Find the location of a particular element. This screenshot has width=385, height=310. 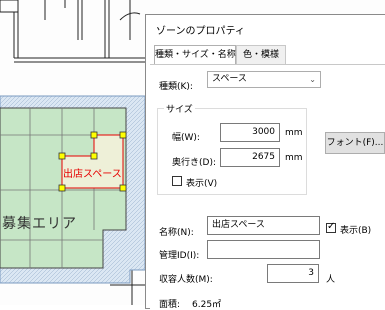

dialog-titlebar: ゾーンのプロパティ is located at coordinates (265, 28).